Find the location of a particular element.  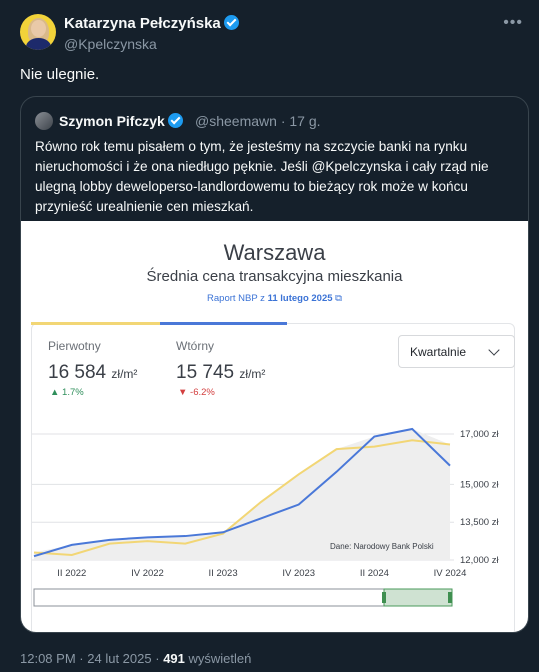

data-source-note: Dane: Narodowy Bank Polski is located at coordinates (382, 546).